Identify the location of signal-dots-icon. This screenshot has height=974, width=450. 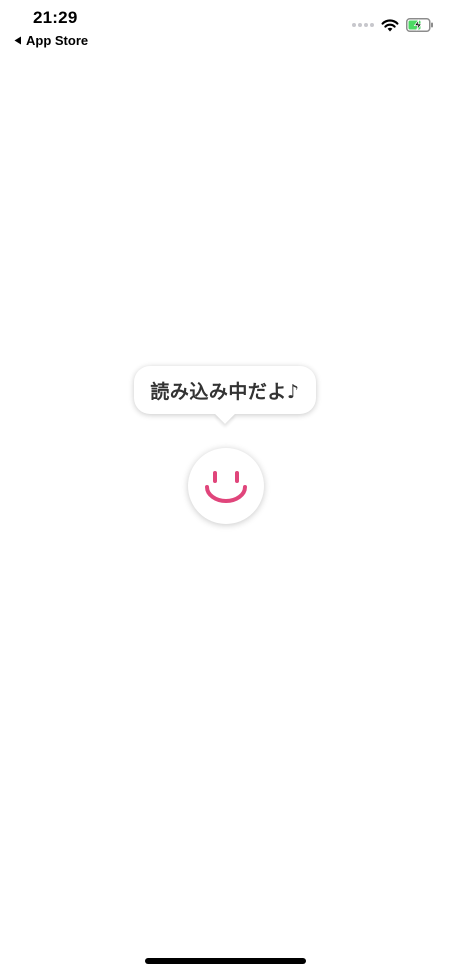
(363, 25).